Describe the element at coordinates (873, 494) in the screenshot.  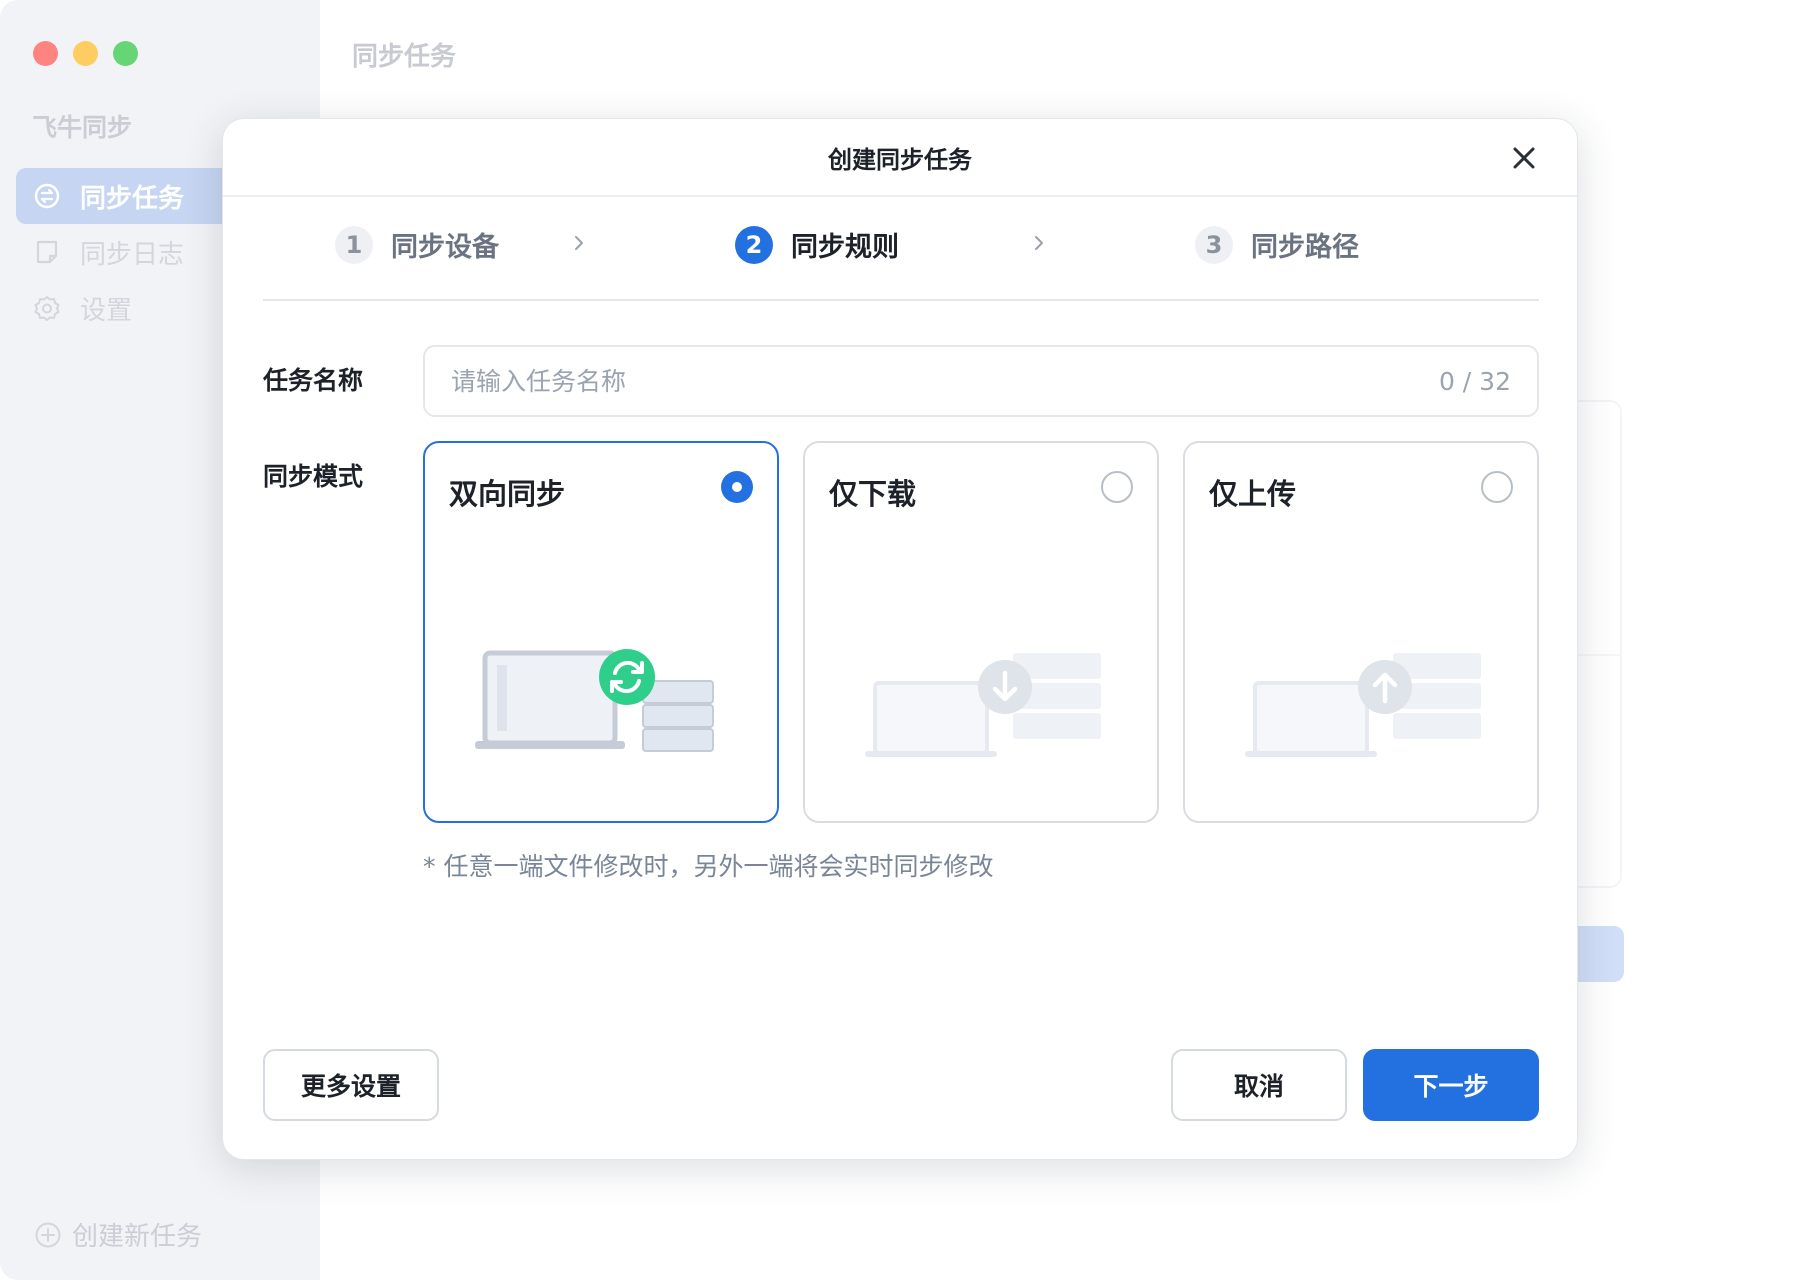
I see `mode-option-label: 仅下载` at that location.